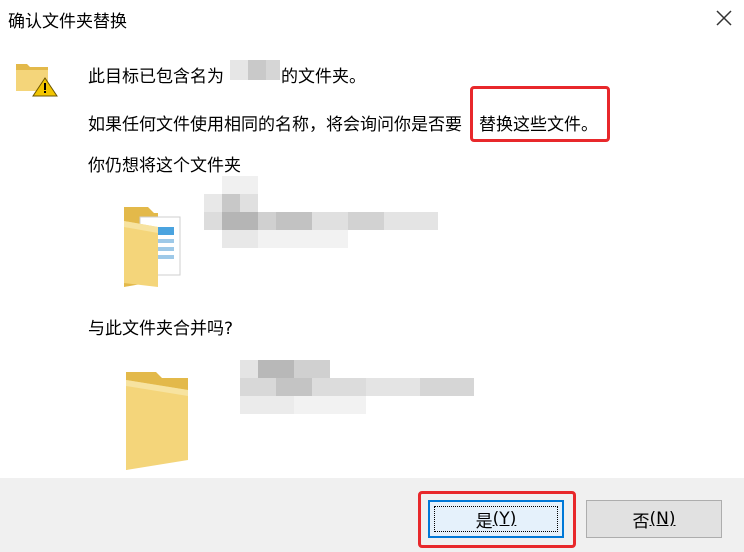 This screenshot has height=552, width=744. Describe the element at coordinates (156, 77) in the screenshot. I see `message-line1-prefix: 此目标已包含名为` at that location.